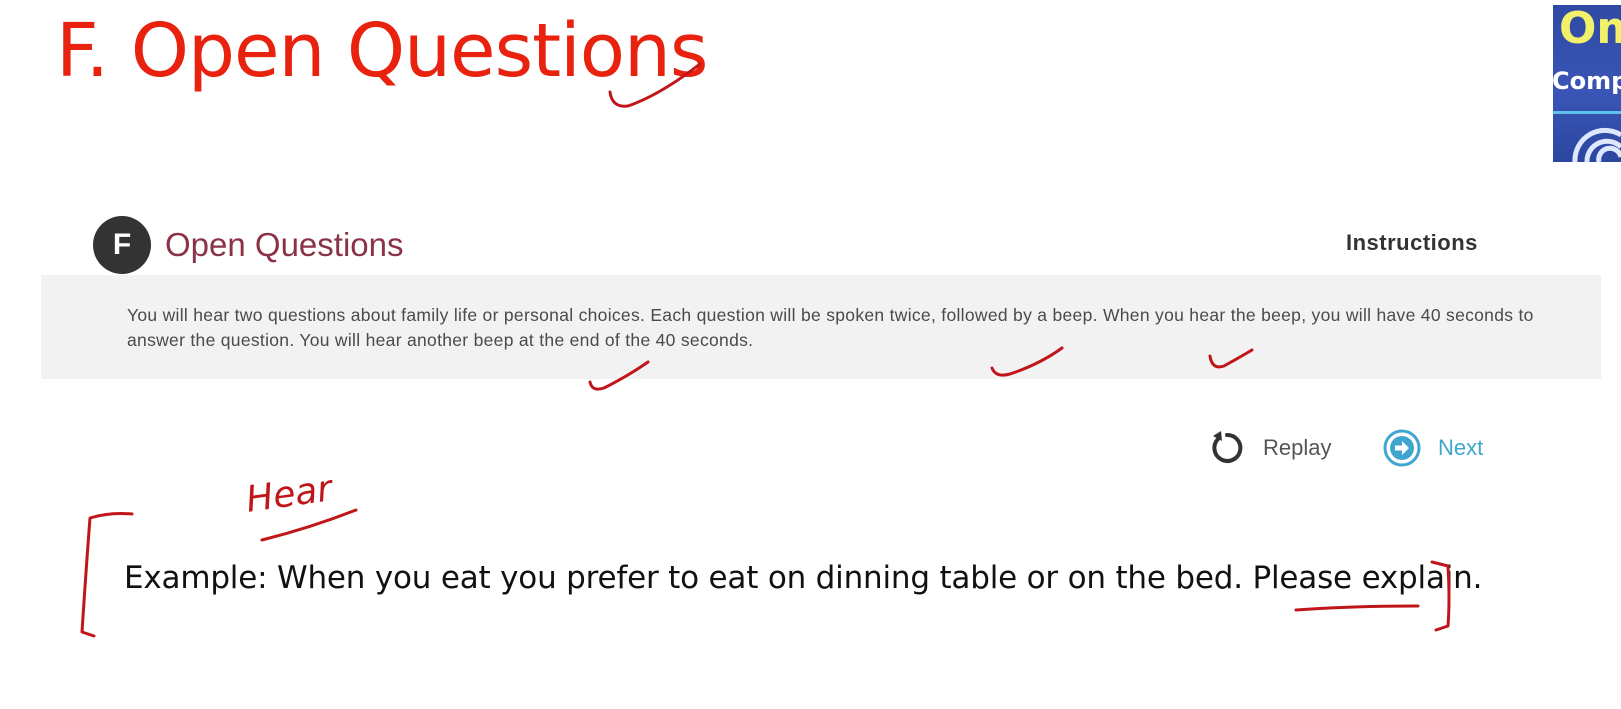 Image resolution: width=1621 pixels, height=709 pixels. Describe the element at coordinates (1357, 608) in the screenshot. I see `explain-underline` at that location.